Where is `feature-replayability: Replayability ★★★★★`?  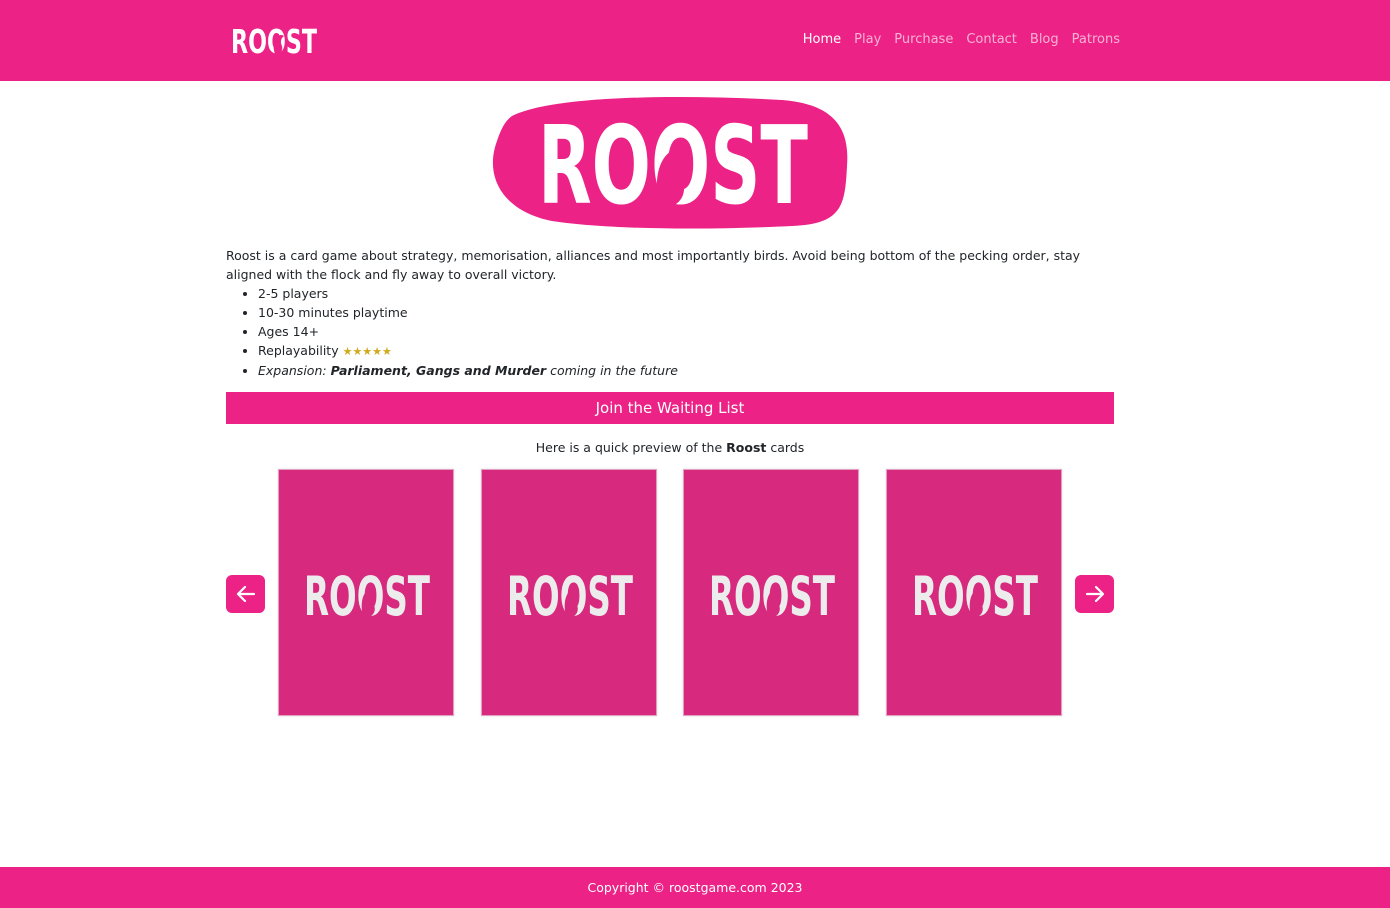 feature-replayability: Replayability ★★★★★ is located at coordinates (686, 351).